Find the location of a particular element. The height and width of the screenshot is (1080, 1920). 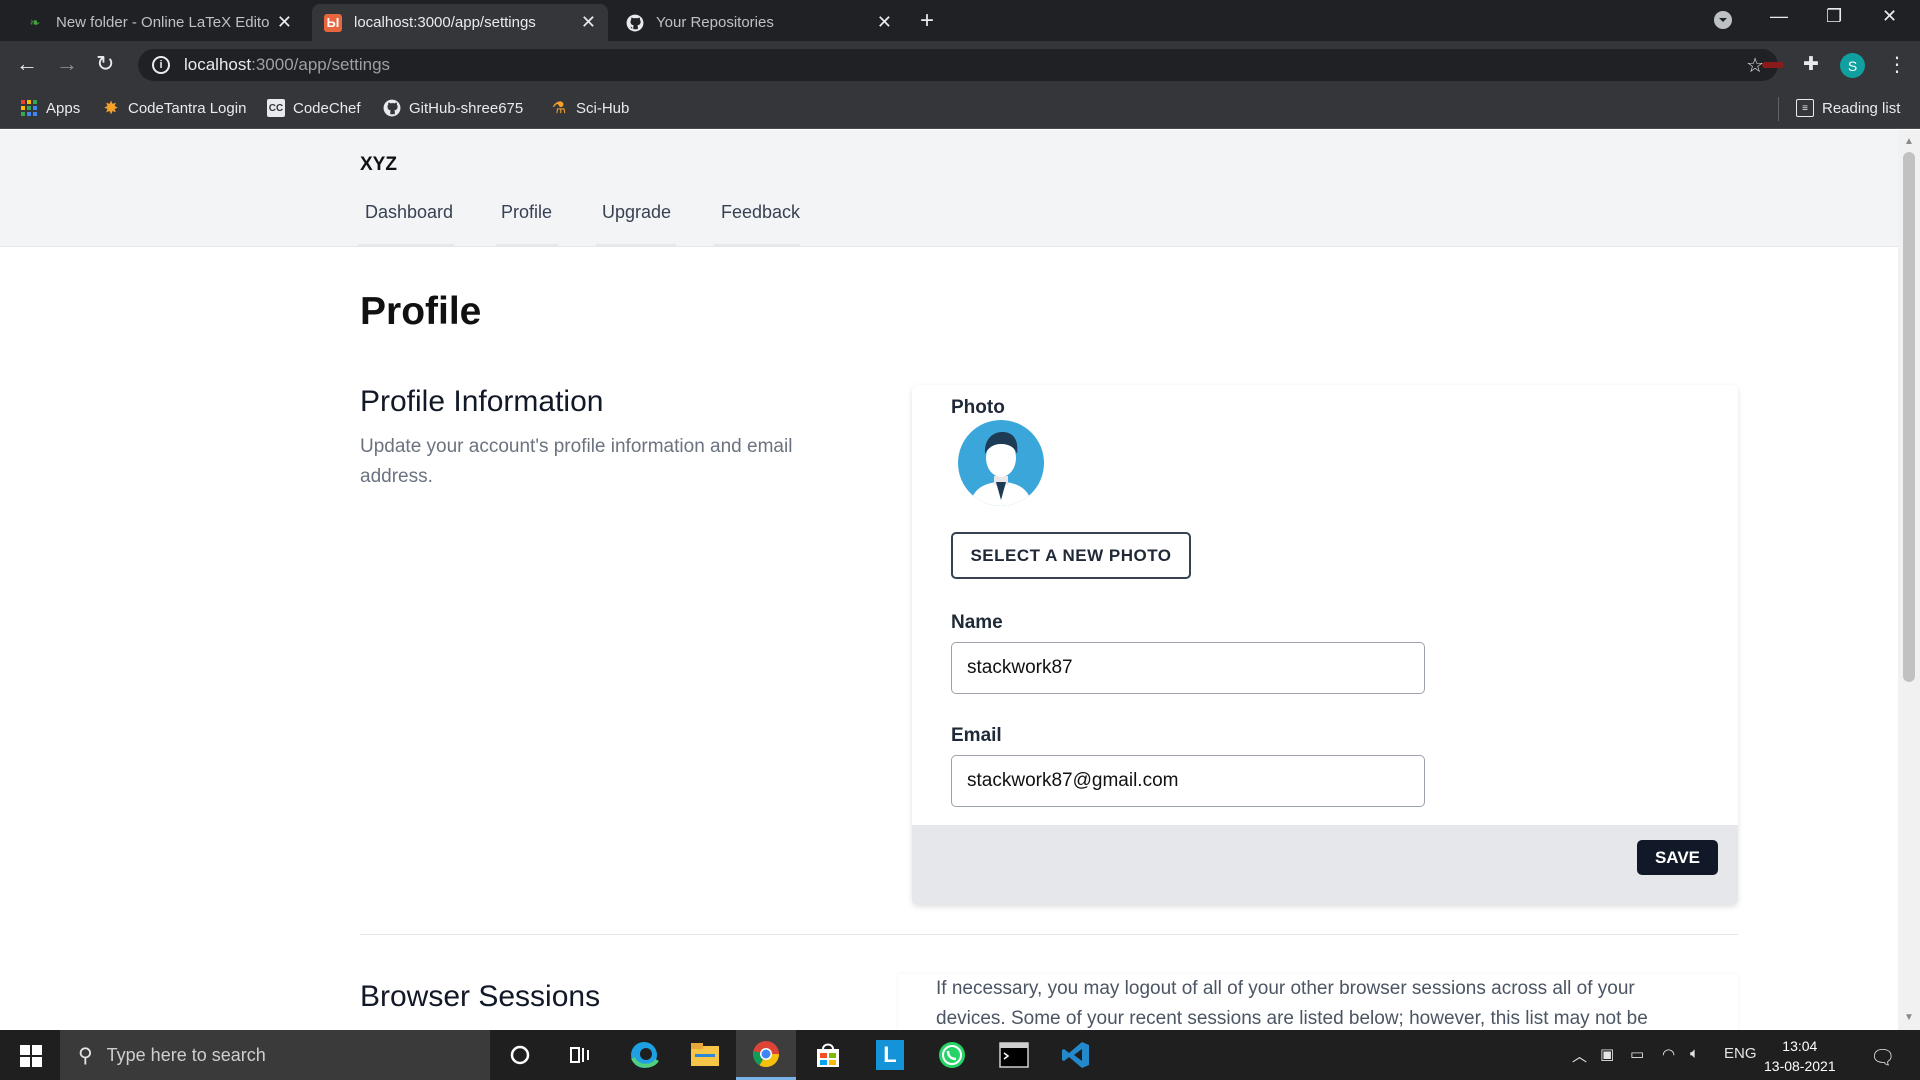

extensions-puzzle-icon: ✚ is located at coordinates (1811, 64).